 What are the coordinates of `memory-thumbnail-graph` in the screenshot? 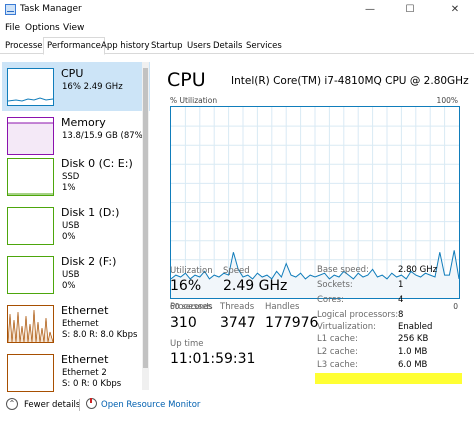 It's located at (30, 136).